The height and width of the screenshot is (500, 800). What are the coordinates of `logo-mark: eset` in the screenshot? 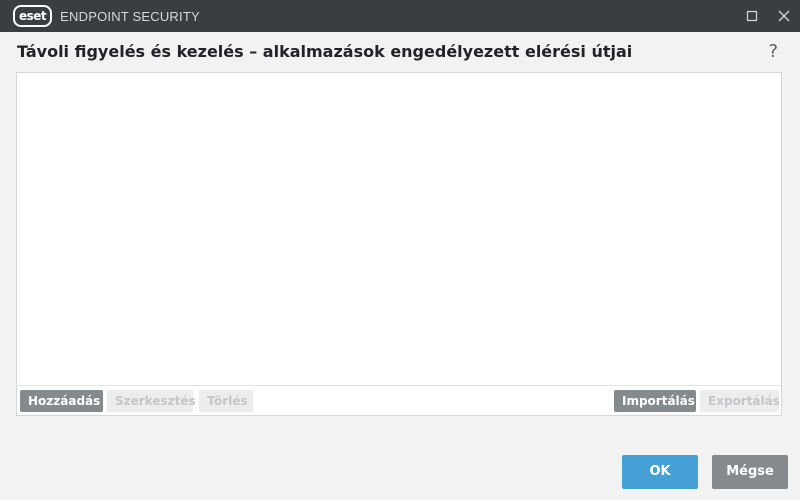 It's located at (33, 16).